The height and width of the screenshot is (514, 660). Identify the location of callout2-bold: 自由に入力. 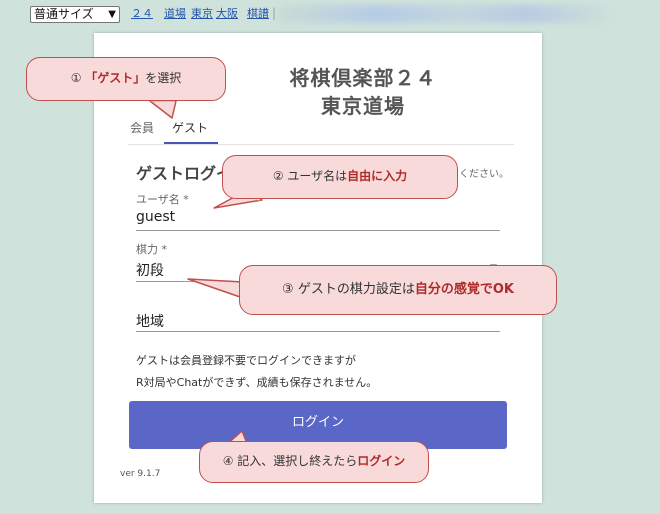
(377, 176).